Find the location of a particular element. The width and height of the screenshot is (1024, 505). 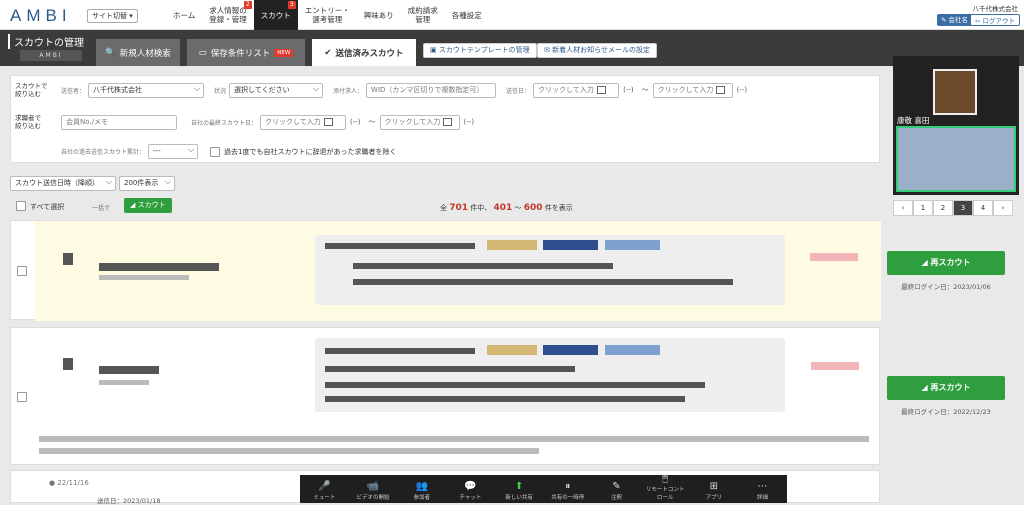

company-button: ✎ 会社名 is located at coordinates (954, 20).